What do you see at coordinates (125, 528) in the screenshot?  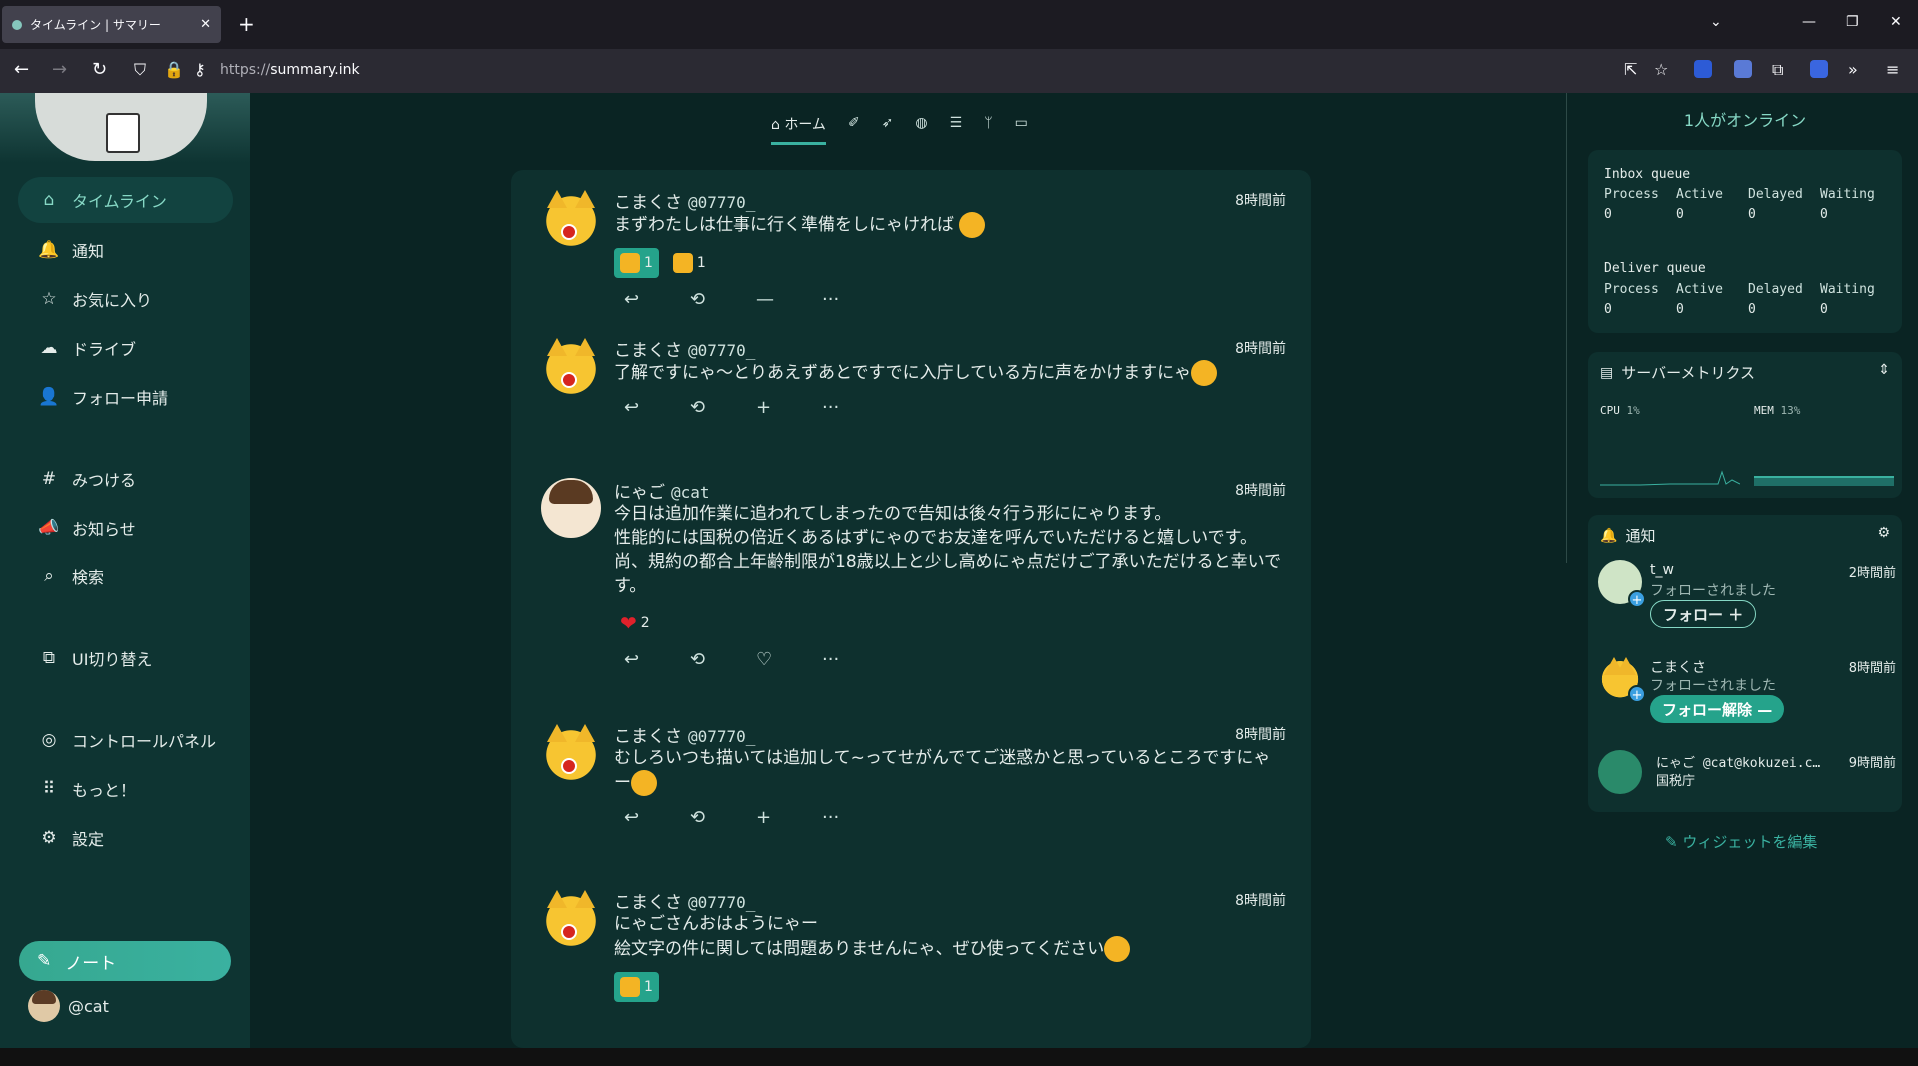 I see `sidebar-item-announcements: 📣 お知らせ` at bounding box center [125, 528].